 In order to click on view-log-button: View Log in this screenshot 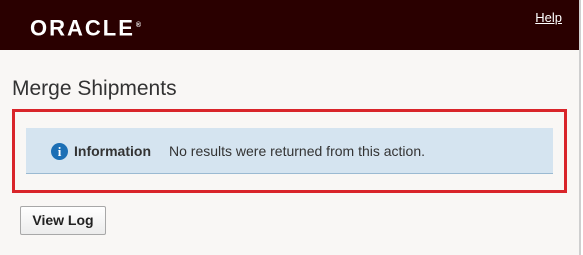, I will do `click(63, 220)`.